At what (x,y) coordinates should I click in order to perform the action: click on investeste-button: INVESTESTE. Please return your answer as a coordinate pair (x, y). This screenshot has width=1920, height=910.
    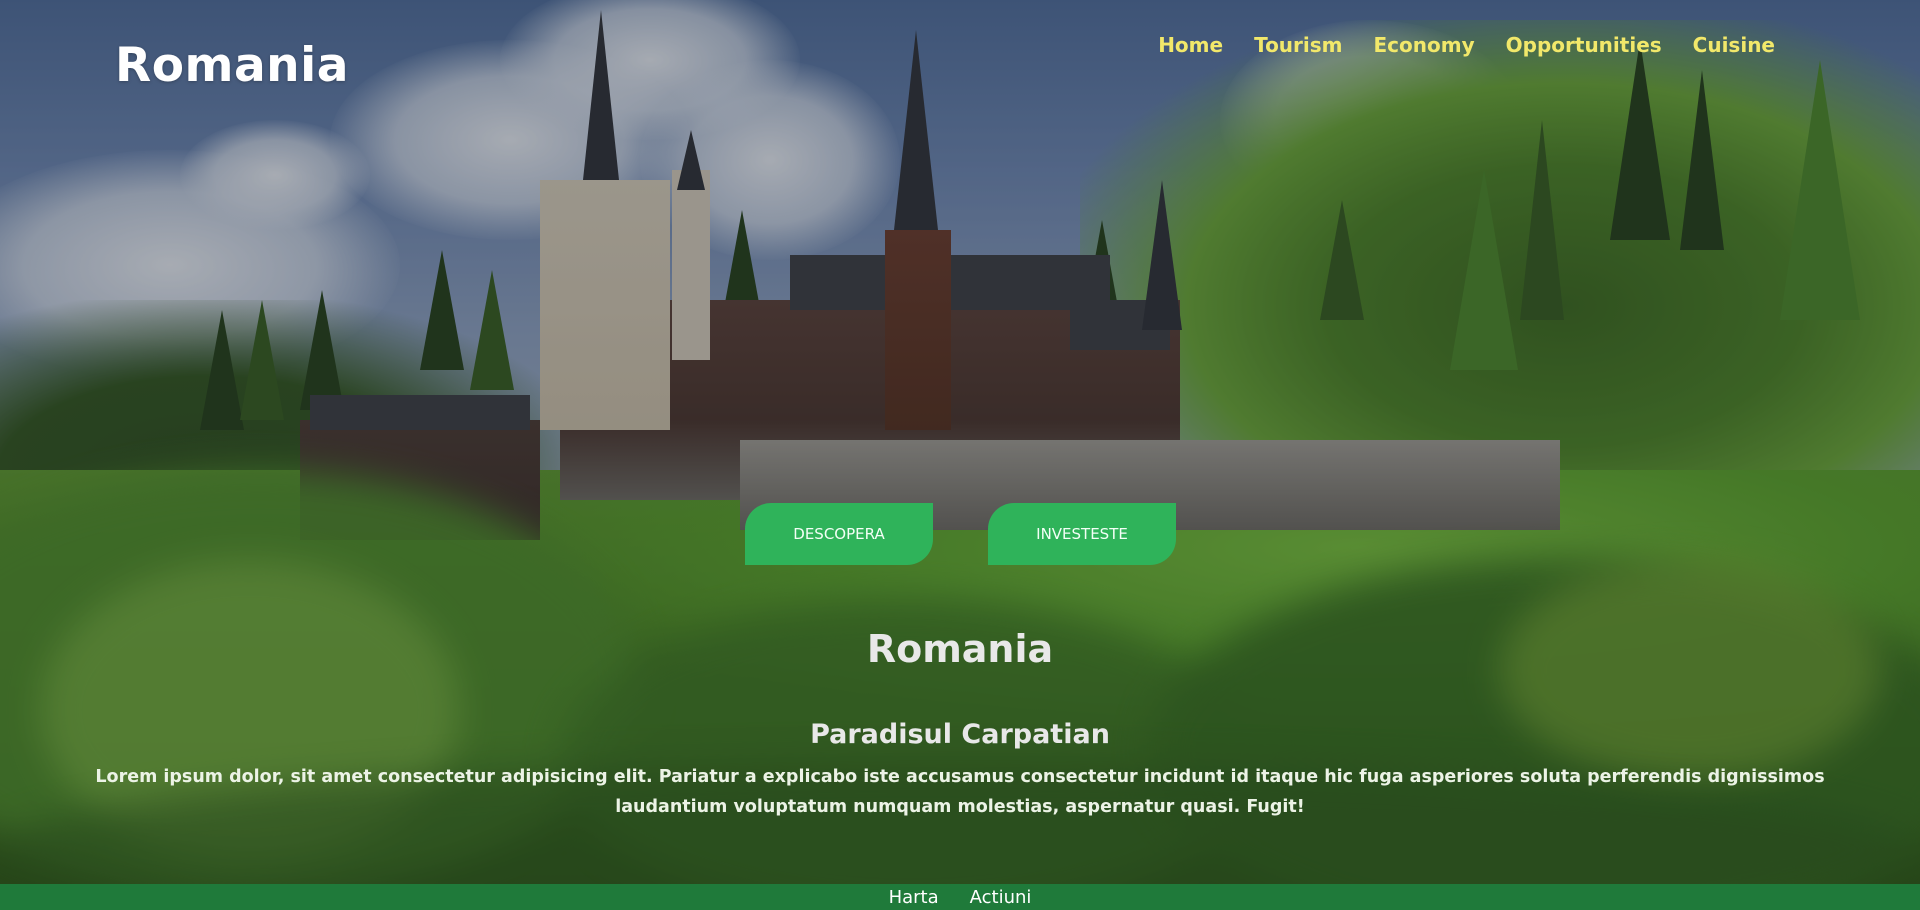
    Looking at the image, I should click on (1082, 534).